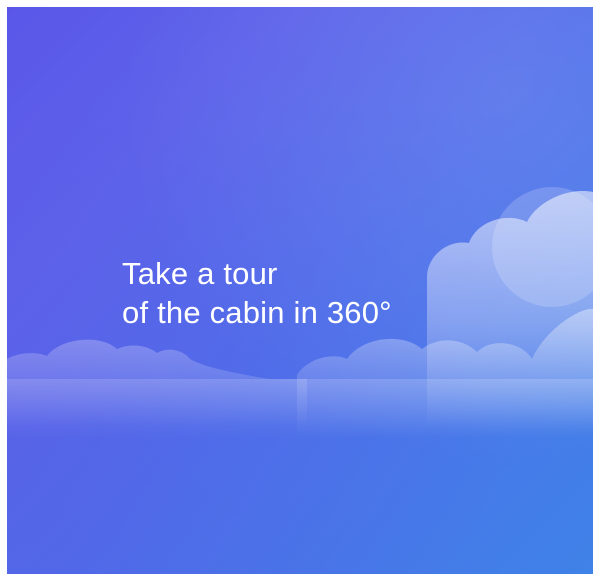  What do you see at coordinates (200, 273) in the screenshot?
I see `headline-line-1: Take a tour` at bounding box center [200, 273].